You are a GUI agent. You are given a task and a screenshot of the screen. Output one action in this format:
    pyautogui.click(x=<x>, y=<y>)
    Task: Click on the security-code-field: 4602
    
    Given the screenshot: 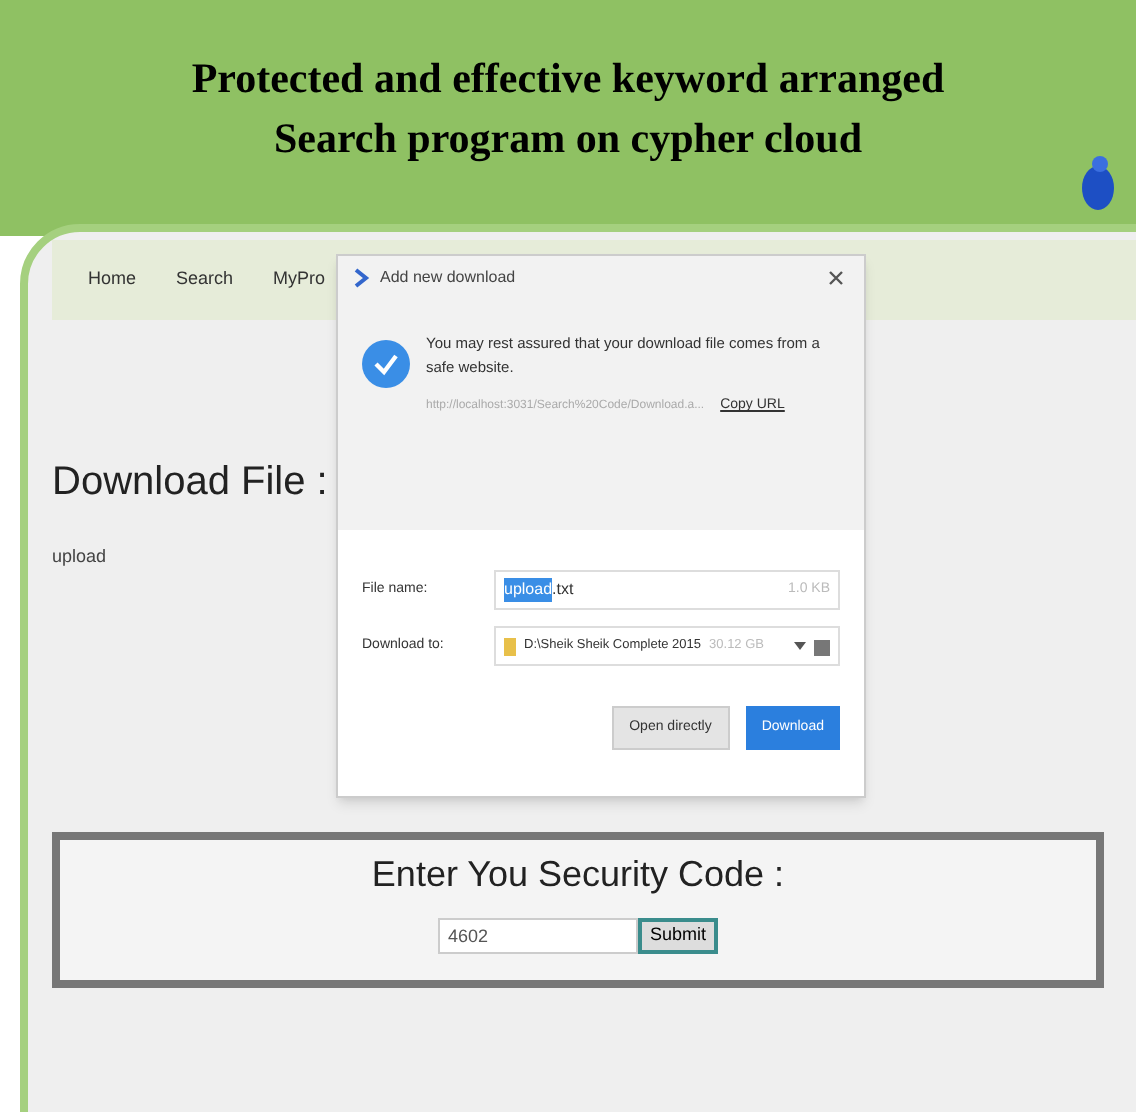 What is the action you would take?
    pyautogui.click(x=537, y=935)
    